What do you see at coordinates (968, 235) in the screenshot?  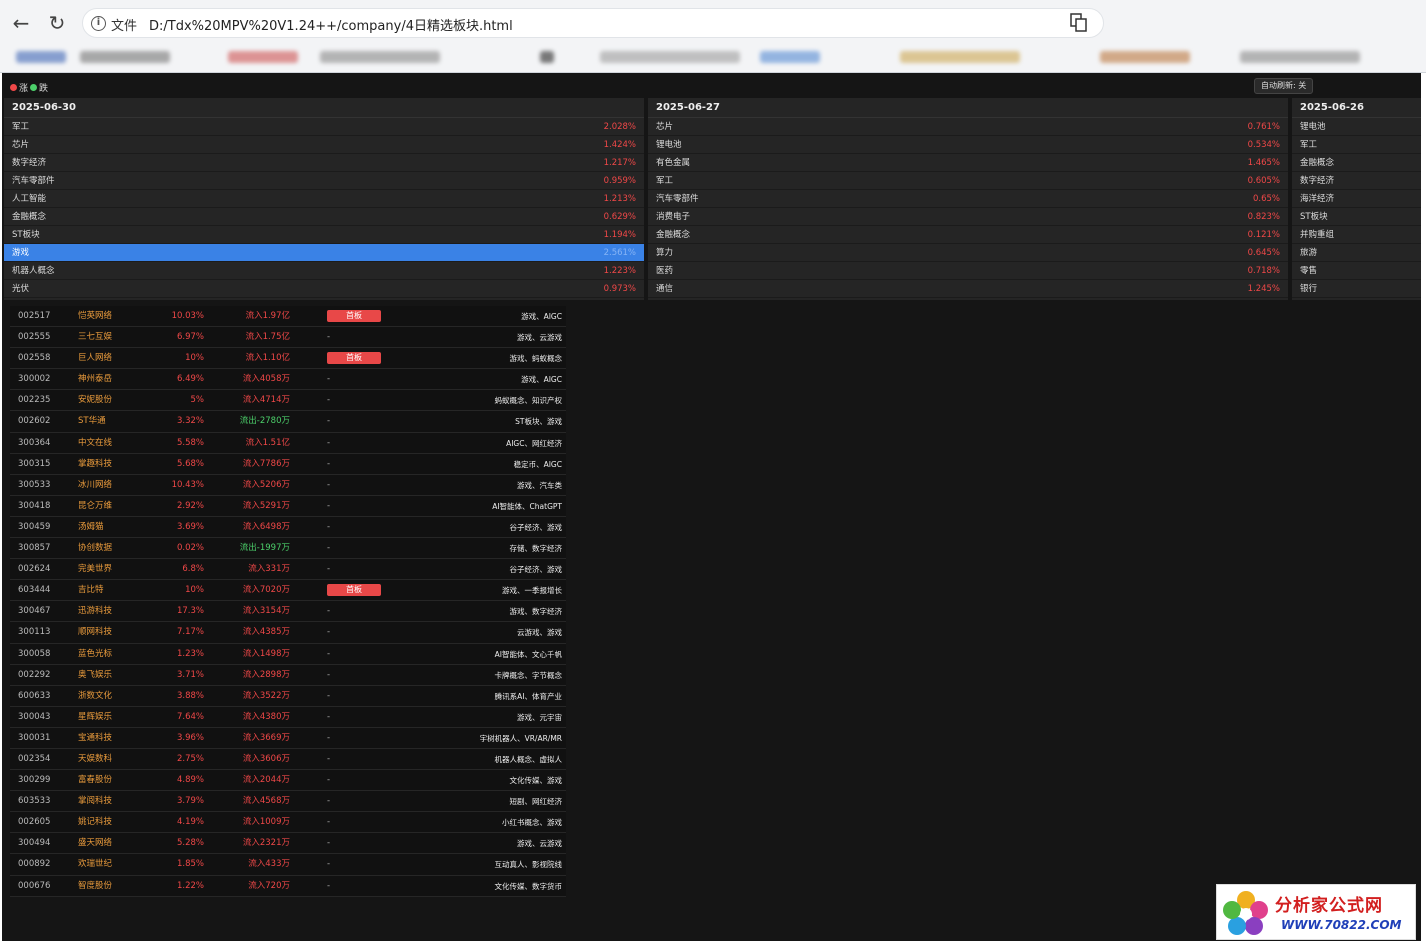 I see `sector-row: 金融概念 0.121%` at bounding box center [968, 235].